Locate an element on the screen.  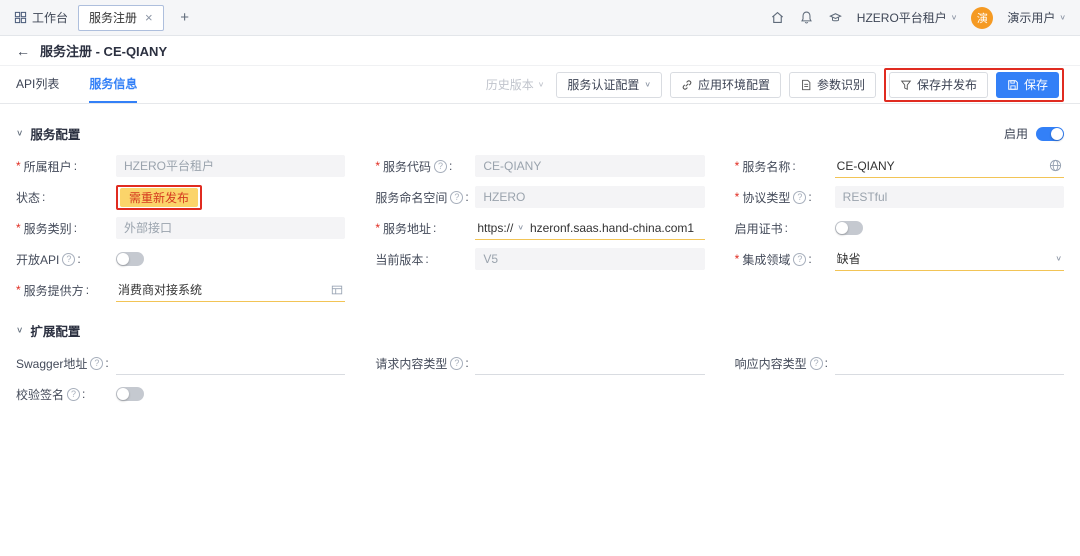
field-provider: 服务提供方 is located at coordinates (181, 290).